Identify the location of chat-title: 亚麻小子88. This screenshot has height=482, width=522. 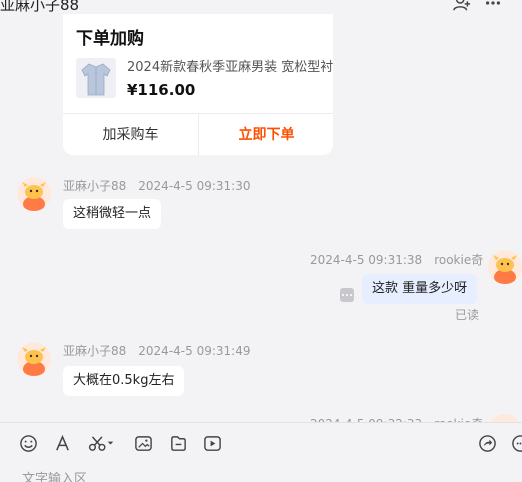
(40, 7).